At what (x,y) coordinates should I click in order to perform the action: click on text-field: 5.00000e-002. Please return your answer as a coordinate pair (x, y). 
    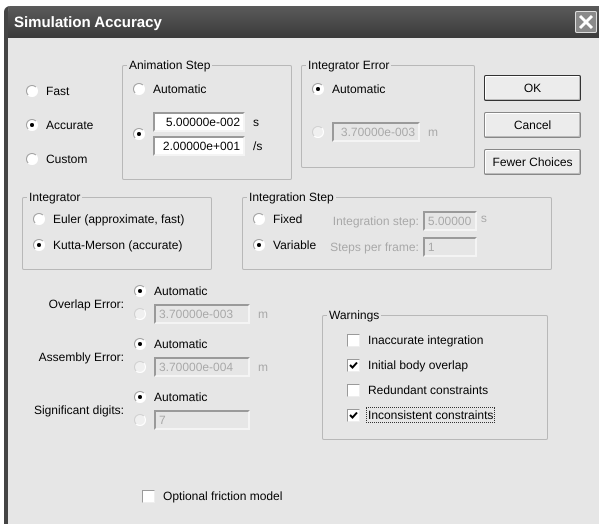
    Looking at the image, I should click on (199, 122).